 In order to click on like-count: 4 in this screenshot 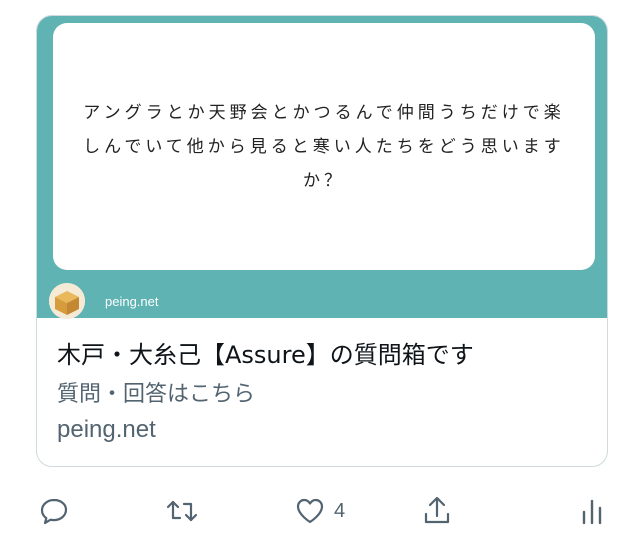, I will do `click(340, 510)`.